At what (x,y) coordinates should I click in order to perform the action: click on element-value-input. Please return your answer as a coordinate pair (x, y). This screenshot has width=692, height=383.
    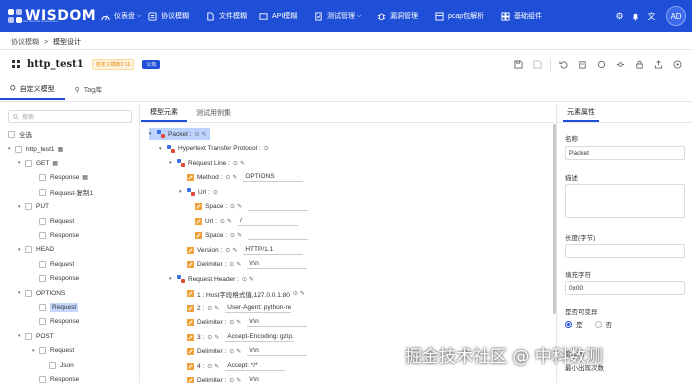
    Looking at the image, I should click on (278, 235).